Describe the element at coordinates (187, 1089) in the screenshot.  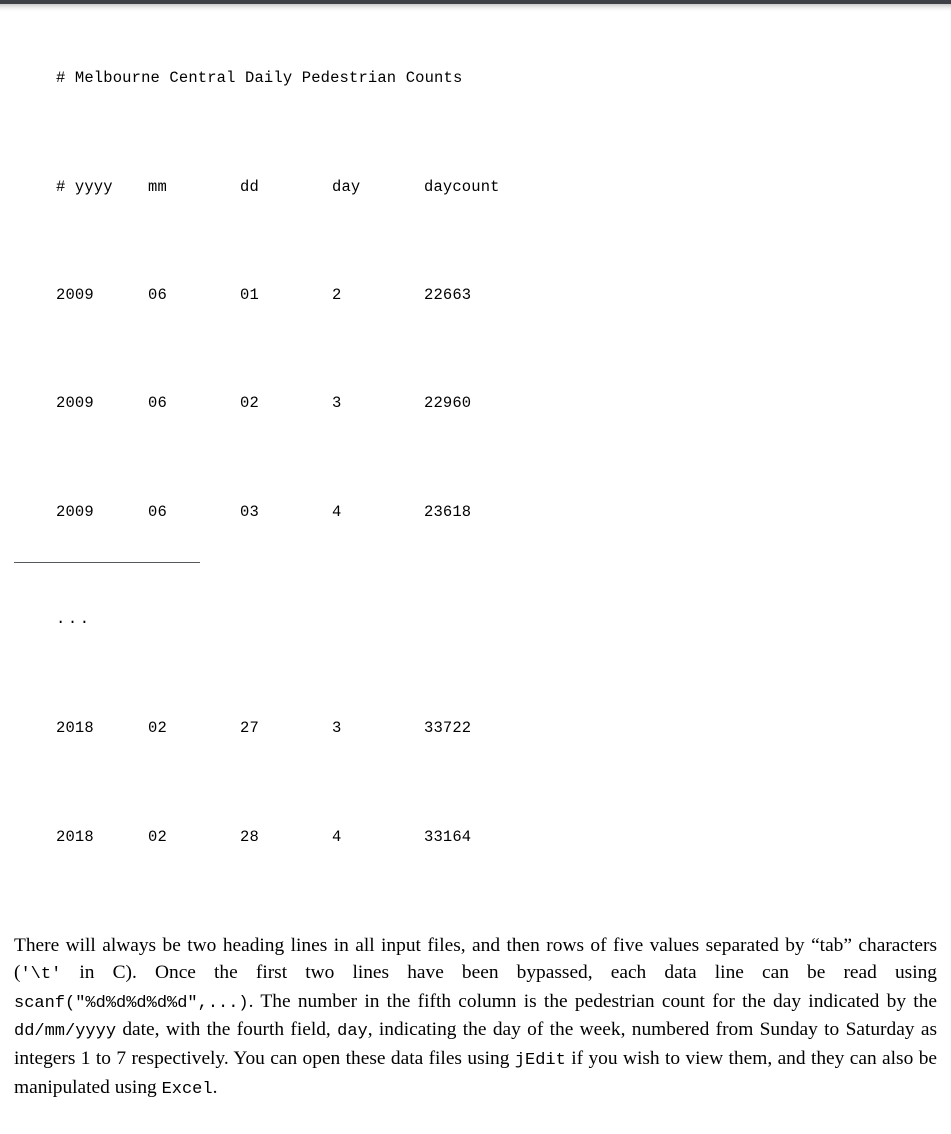
I see `inline-code-excel: Excel` at that location.